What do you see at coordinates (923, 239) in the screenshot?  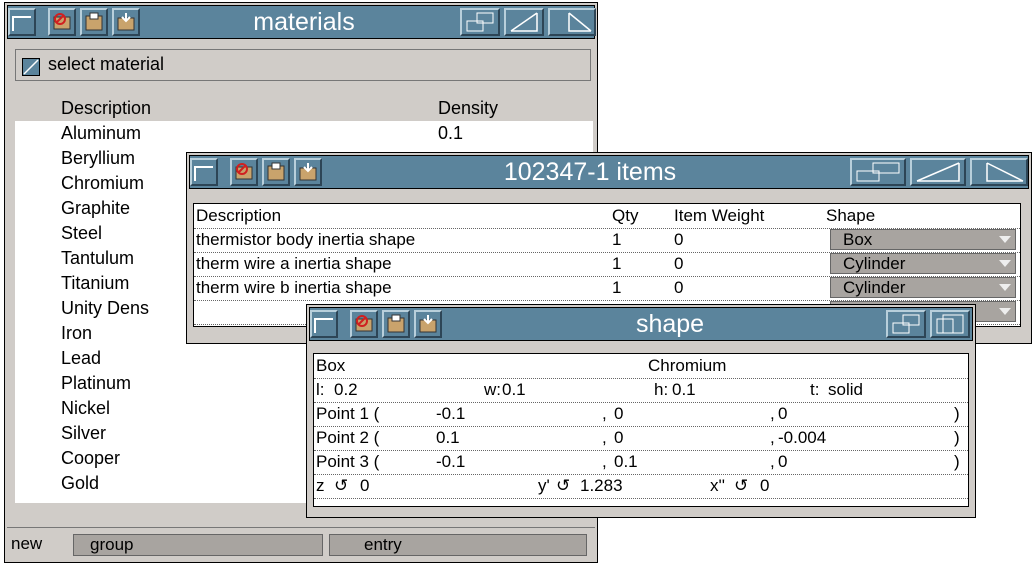 I see `shape-dropdown: Box` at bounding box center [923, 239].